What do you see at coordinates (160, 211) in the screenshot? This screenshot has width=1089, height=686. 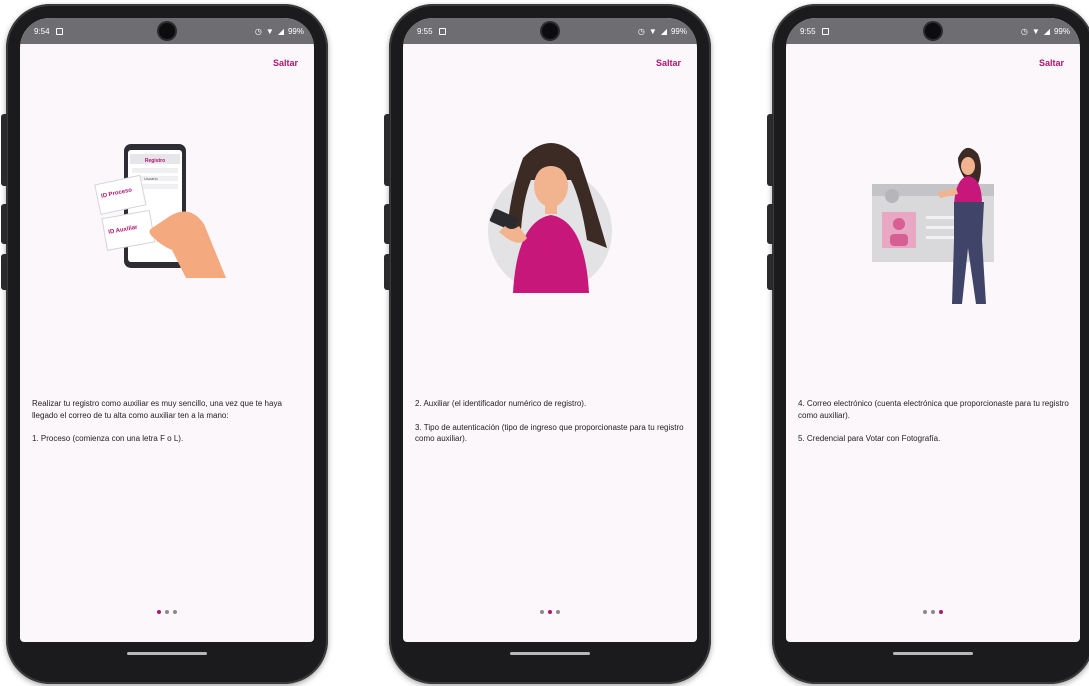 I see `phone-registration-form-illustration: Registro Usuario ID Proceso ID Auxiliar` at bounding box center [160, 211].